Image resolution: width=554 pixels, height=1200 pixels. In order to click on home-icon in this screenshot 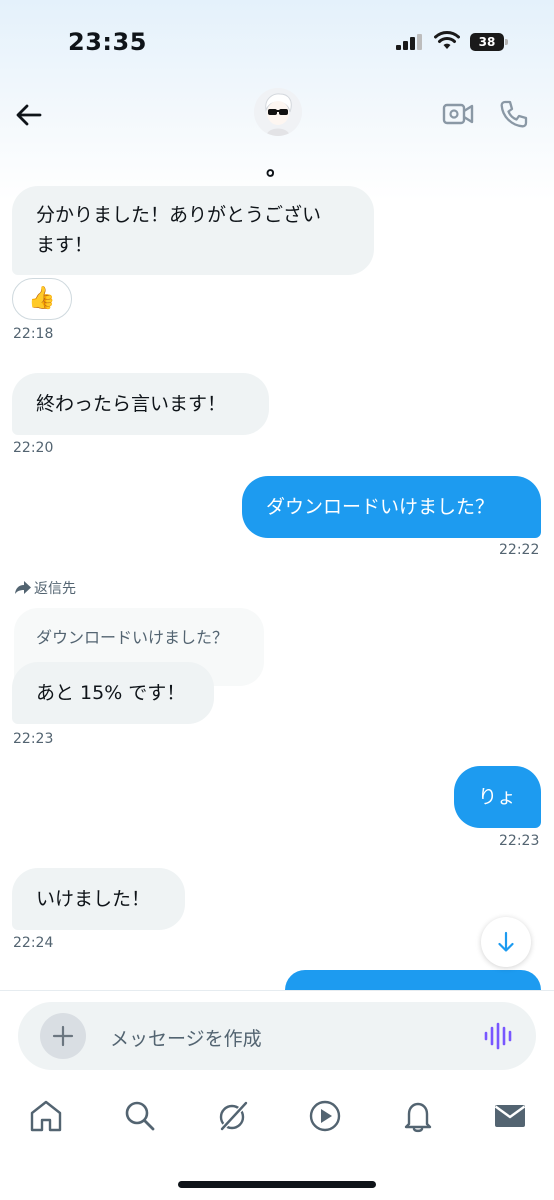, I will do `click(46, 1116)`.